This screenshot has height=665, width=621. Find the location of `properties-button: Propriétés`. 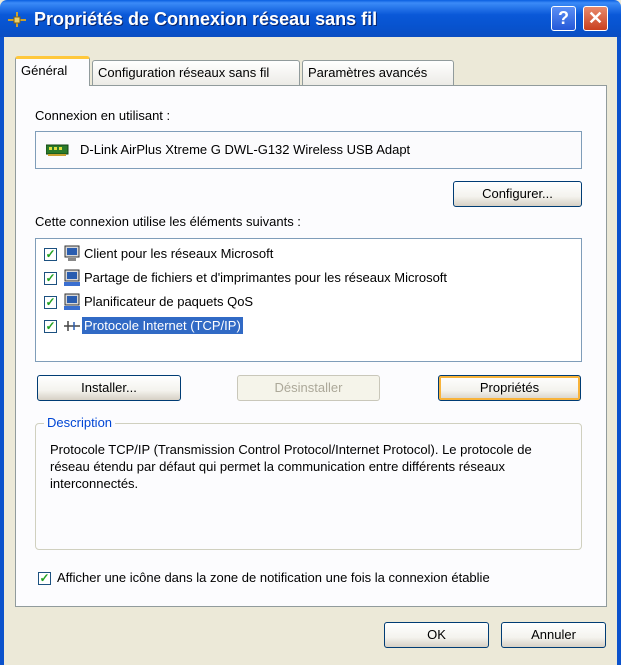

properties-button: Propriétés is located at coordinates (509, 388).